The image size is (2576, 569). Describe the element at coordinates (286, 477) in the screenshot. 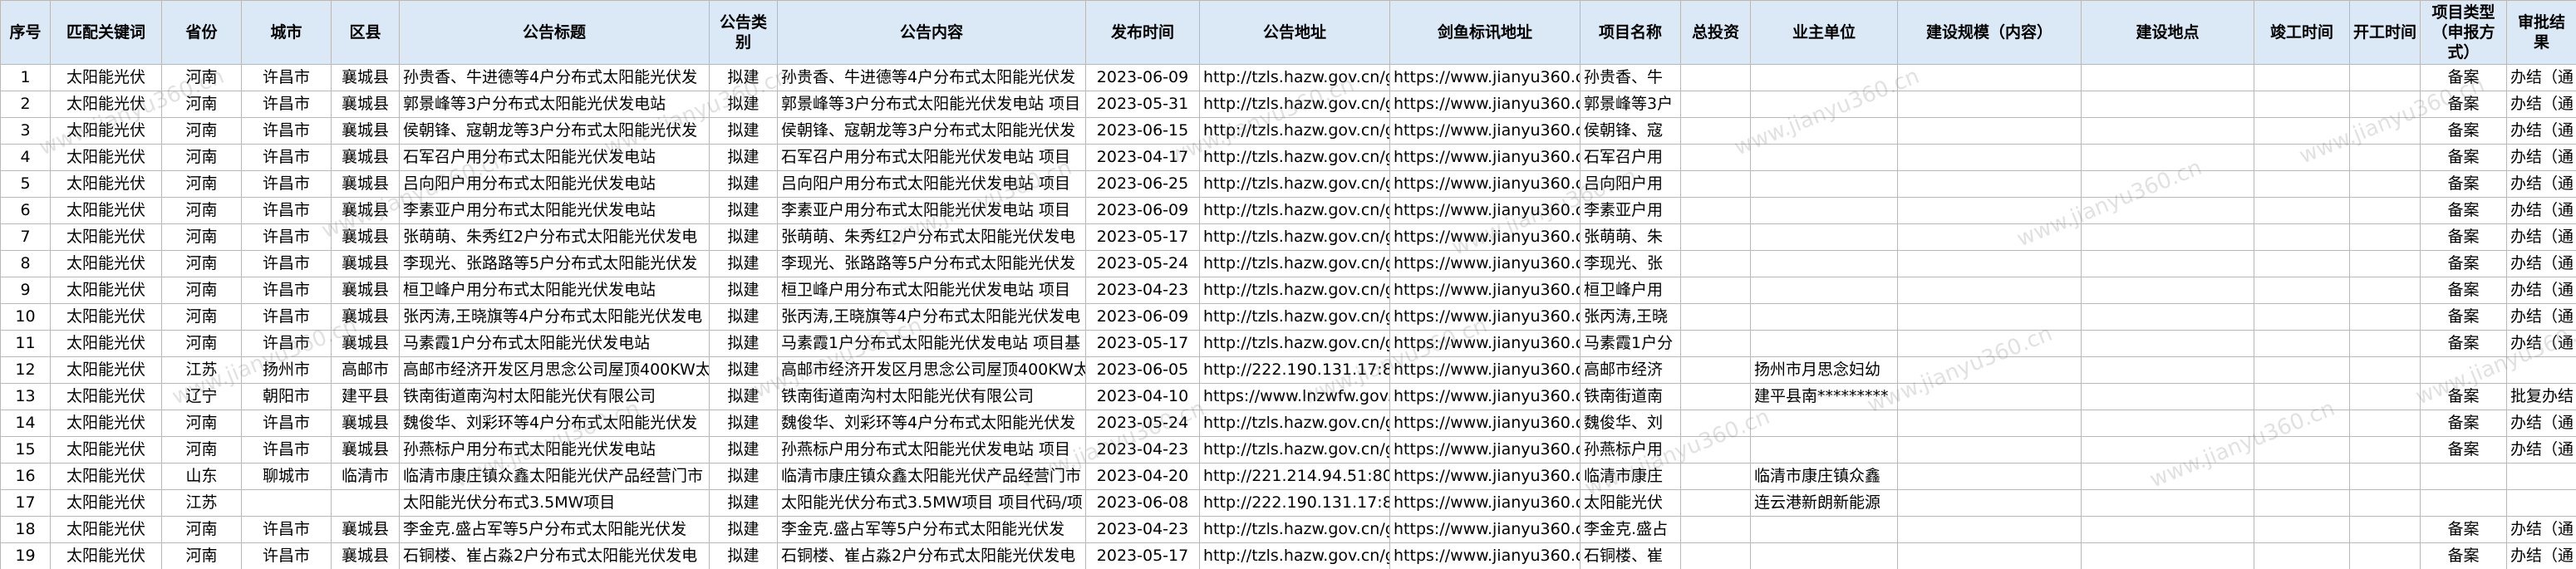

I see `table-cell: 聊城市` at that location.